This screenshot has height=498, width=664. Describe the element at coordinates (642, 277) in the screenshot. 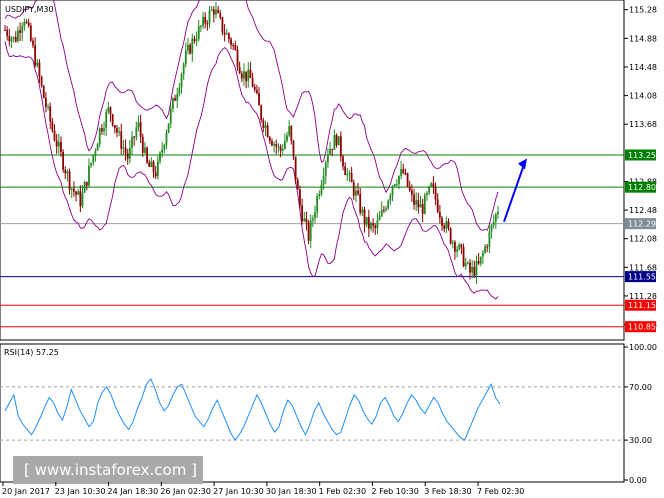

I see `level-label: 111.55` at that location.